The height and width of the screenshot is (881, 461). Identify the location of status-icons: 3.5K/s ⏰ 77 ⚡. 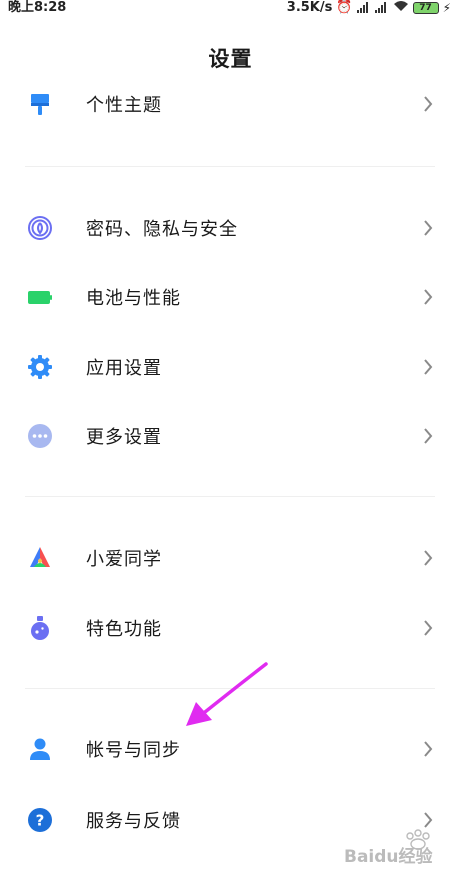
(369, 8).